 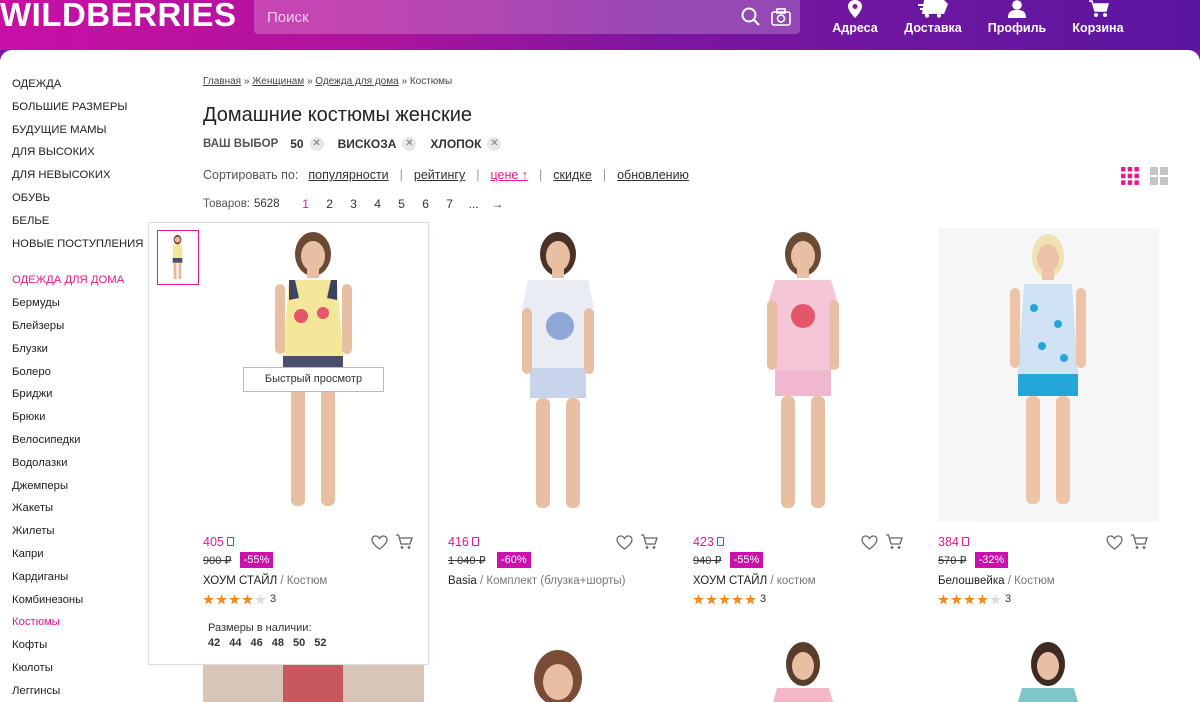 What do you see at coordinates (82, 557) in the screenshot?
I see `sidebar-item: Капри` at bounding box center [82, 557].